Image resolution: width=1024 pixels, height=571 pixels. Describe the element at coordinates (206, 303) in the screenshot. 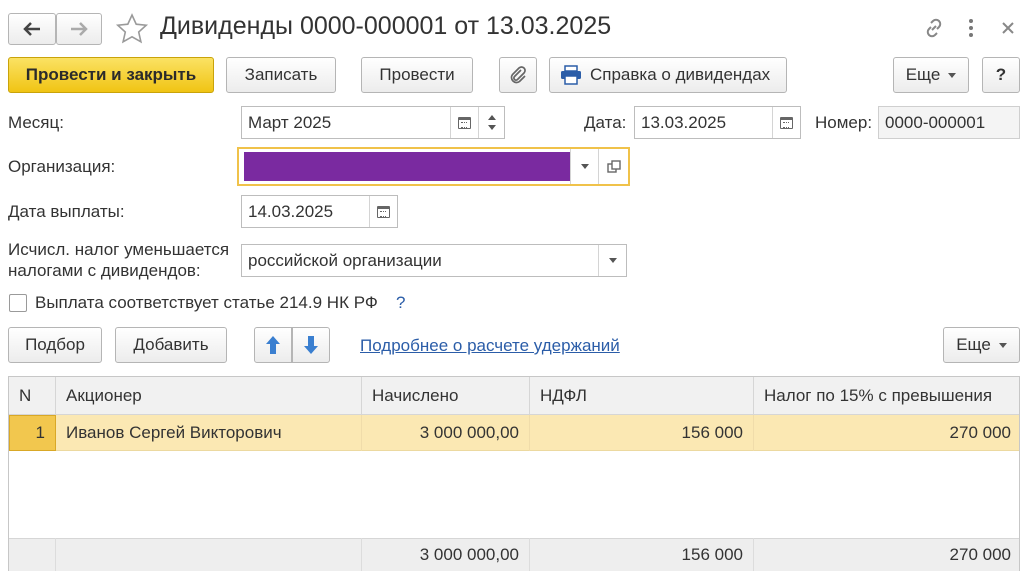

I see `article-checkbox-label: Выплата соответствует статье 214.9 НК РФ` at that location.